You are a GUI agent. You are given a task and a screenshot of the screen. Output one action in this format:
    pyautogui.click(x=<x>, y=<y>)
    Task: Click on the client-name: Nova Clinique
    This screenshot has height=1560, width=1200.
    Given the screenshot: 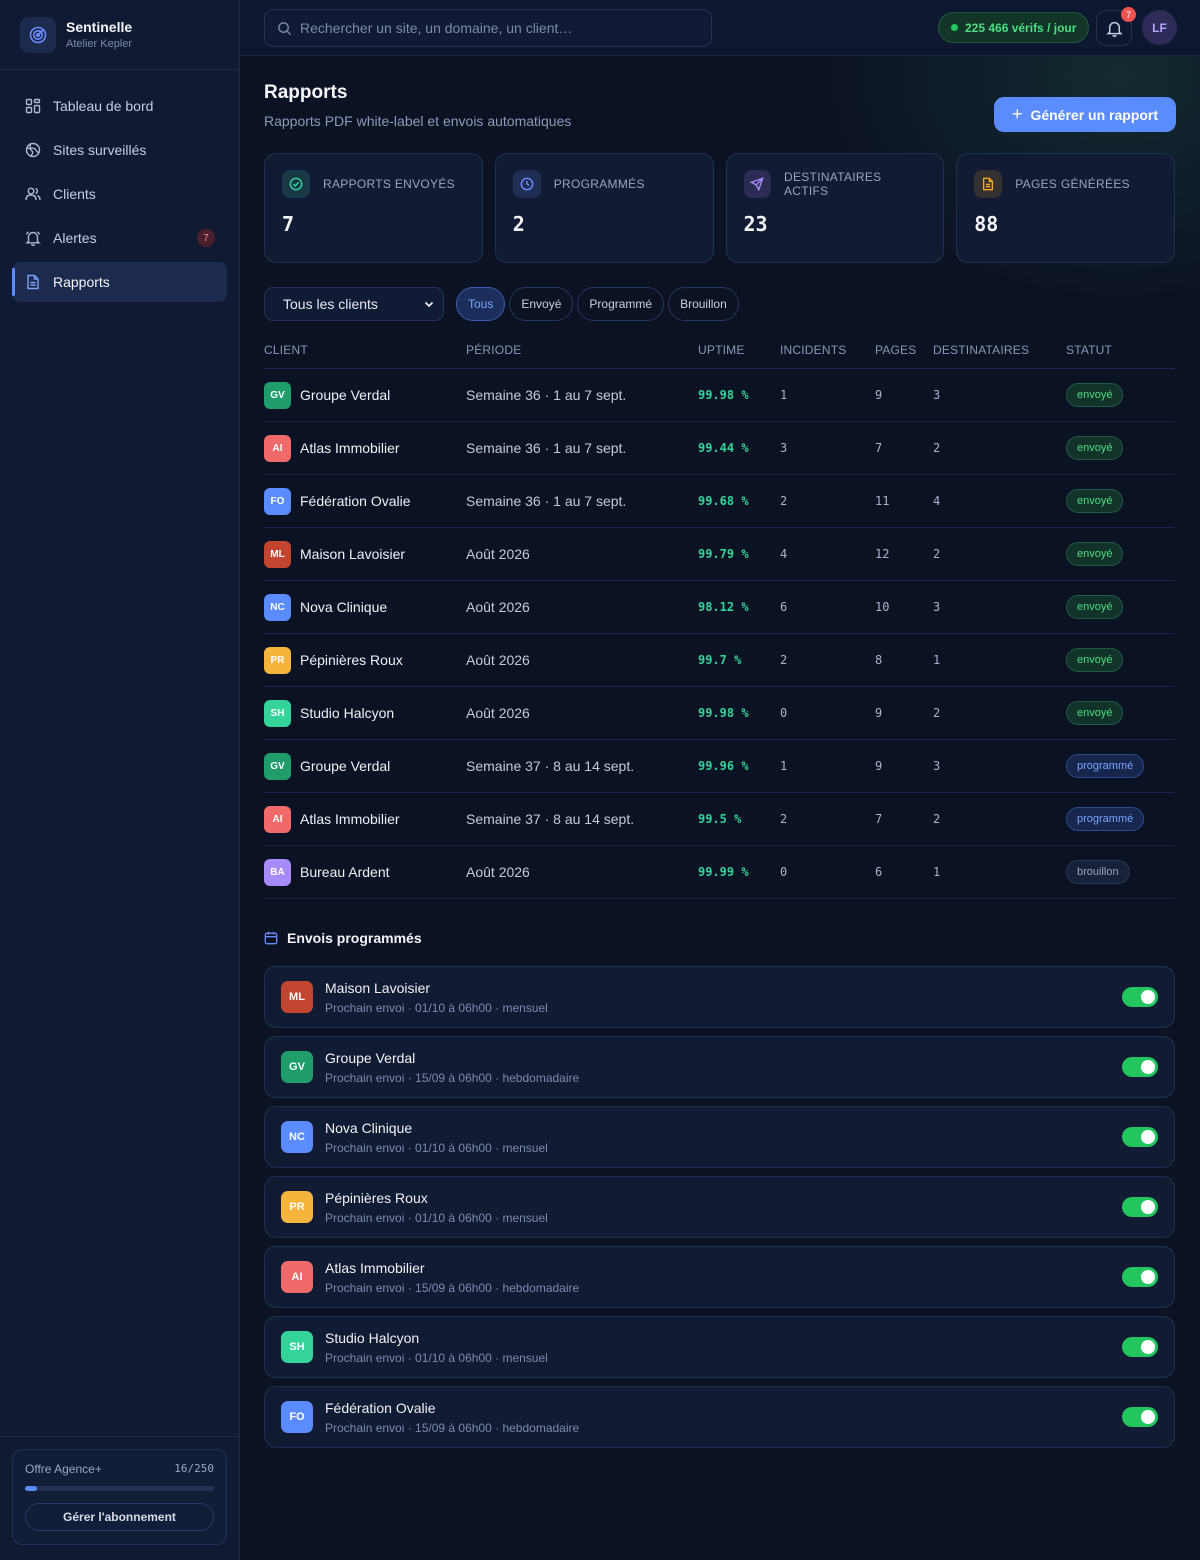 What is the action you would take?
    pyautogui.click(x=344, y=607)
    